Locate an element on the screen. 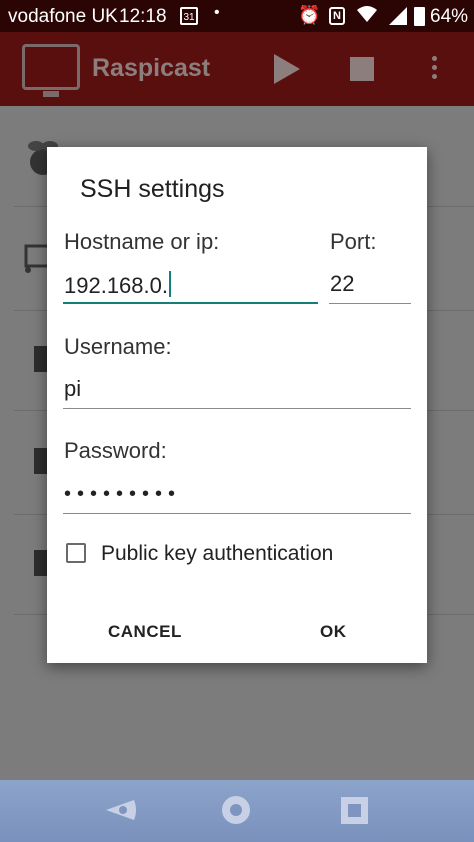  password-input: ••••••••• is located at coordinates (237, 497).